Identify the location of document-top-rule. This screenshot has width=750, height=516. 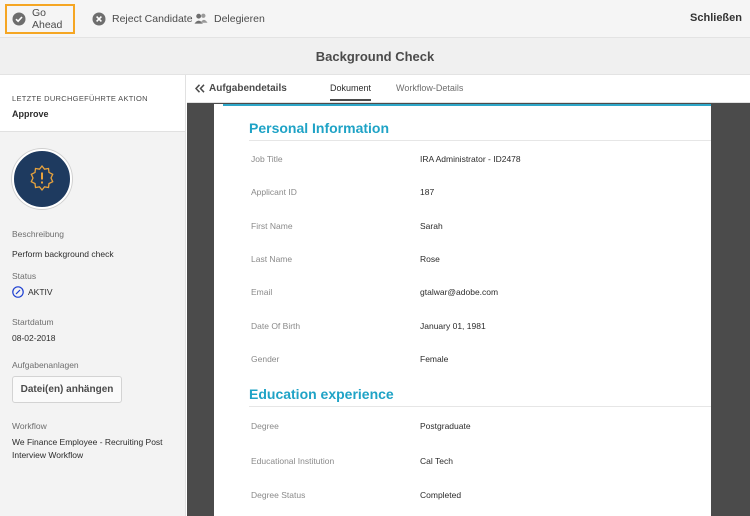
(467, 105).